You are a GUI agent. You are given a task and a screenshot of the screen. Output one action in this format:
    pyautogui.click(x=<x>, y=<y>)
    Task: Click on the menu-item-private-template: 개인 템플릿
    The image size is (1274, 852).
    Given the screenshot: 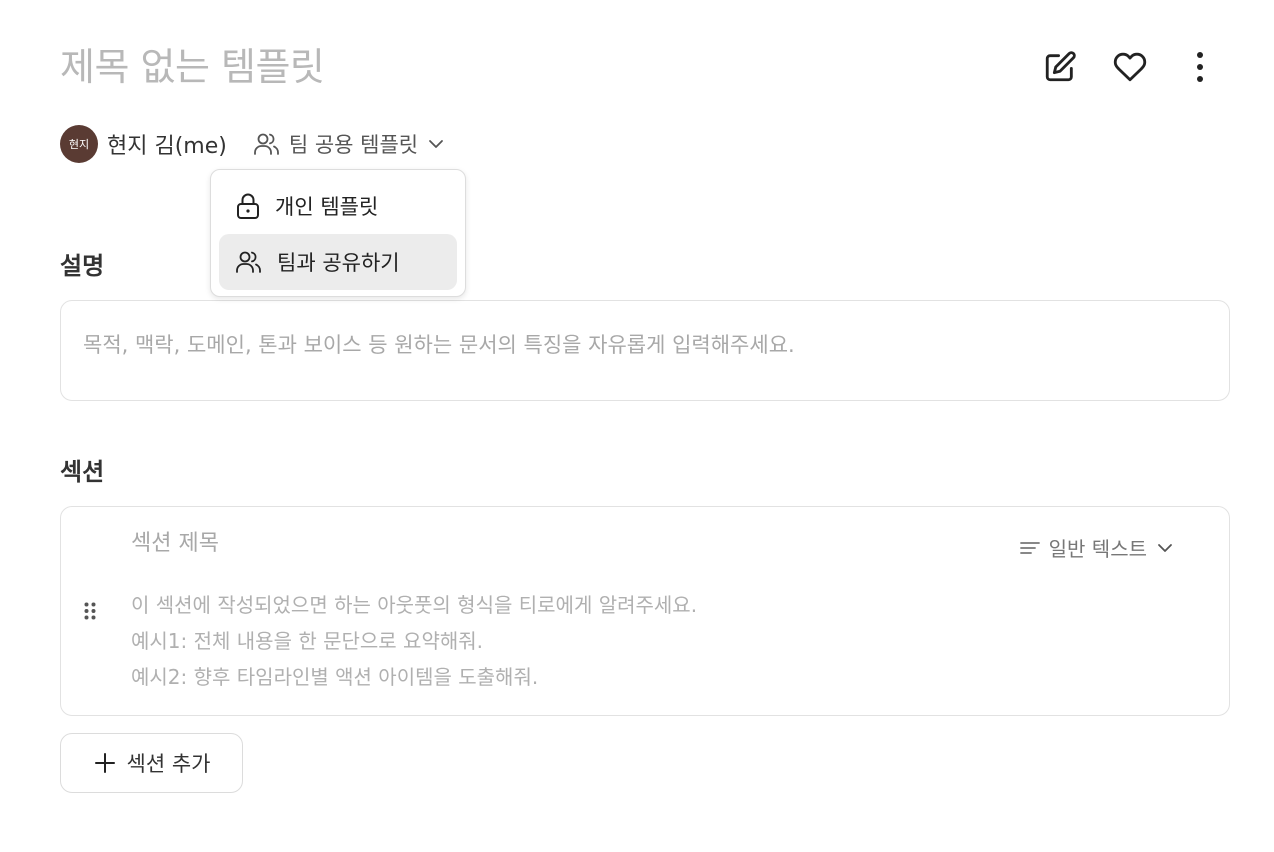 What is the action you would take?
    pyautogui.click(x=338, y=206)
    